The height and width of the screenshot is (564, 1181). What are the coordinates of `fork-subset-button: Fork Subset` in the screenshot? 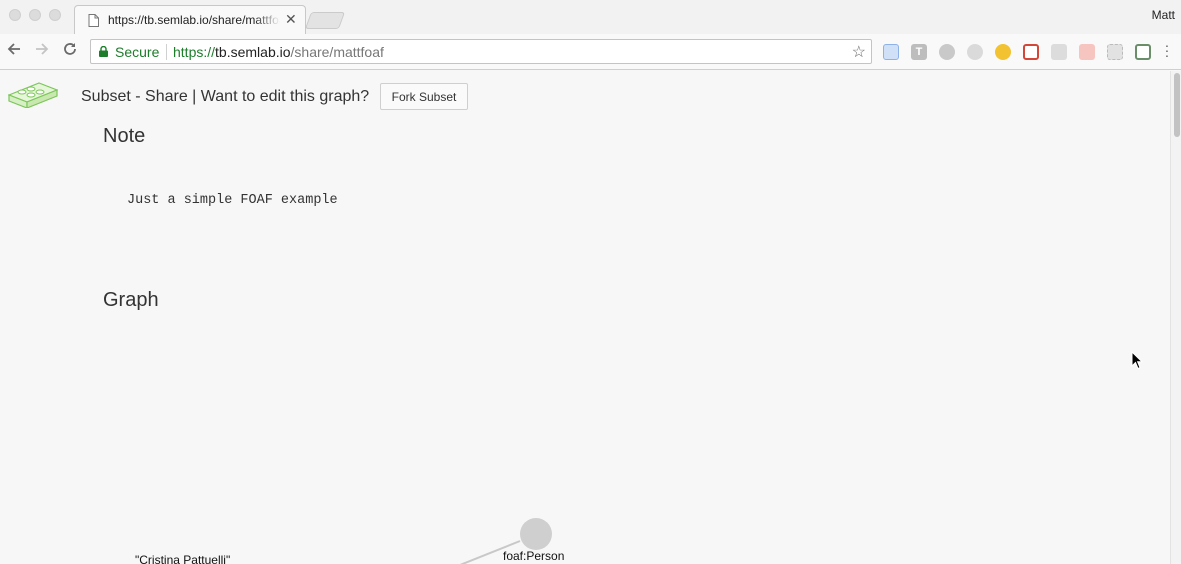 It's located at (424, 96).